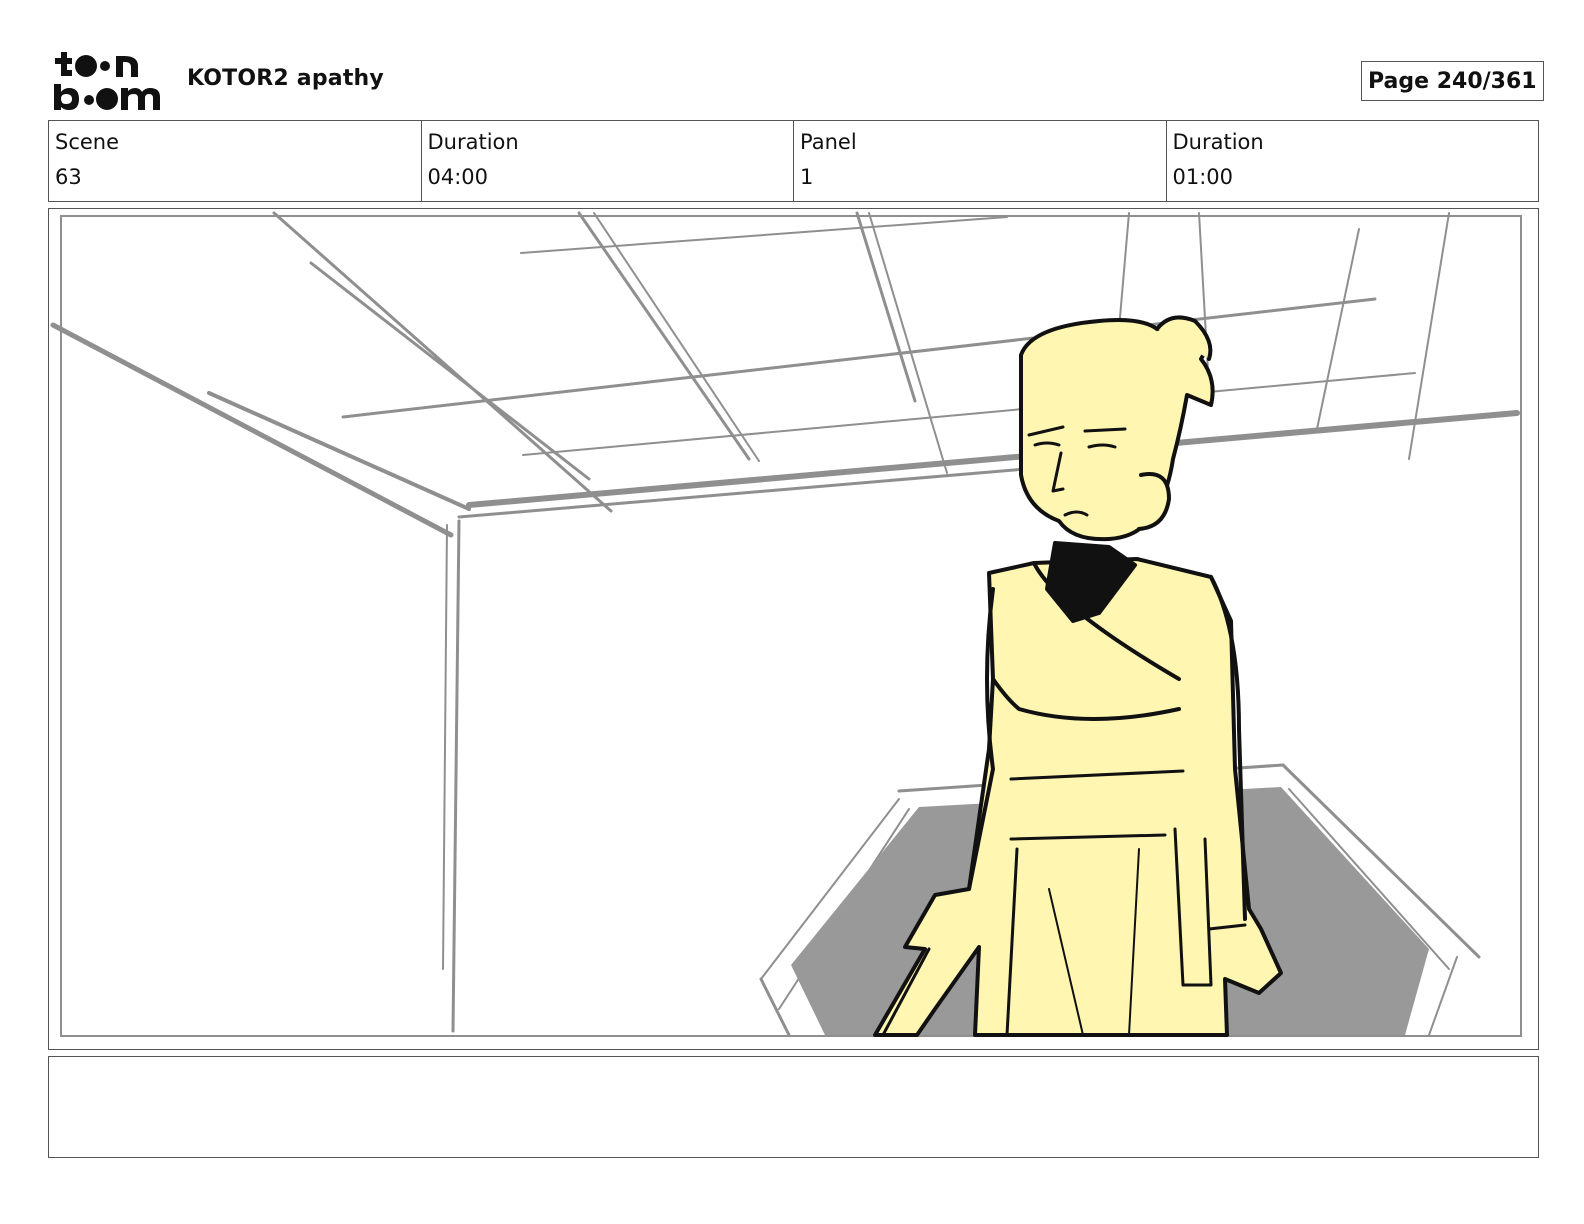 The width and height of the screenshot is (1584, 1224). What do you see at coordinates (473, 142) in the screenshot?
I see `scene-duration-label: Duration` at bounding box center [473, 142].